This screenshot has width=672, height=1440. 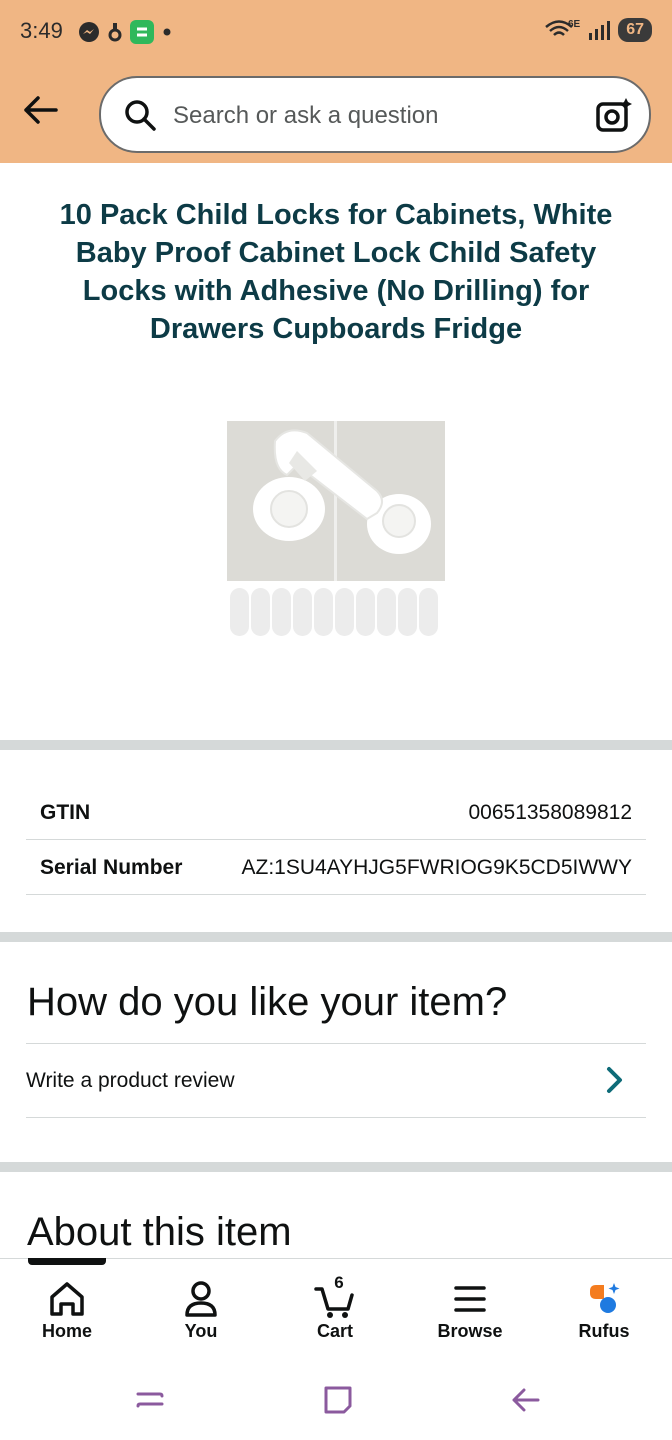 I want to click on back-button, so click(x=40, y=110).